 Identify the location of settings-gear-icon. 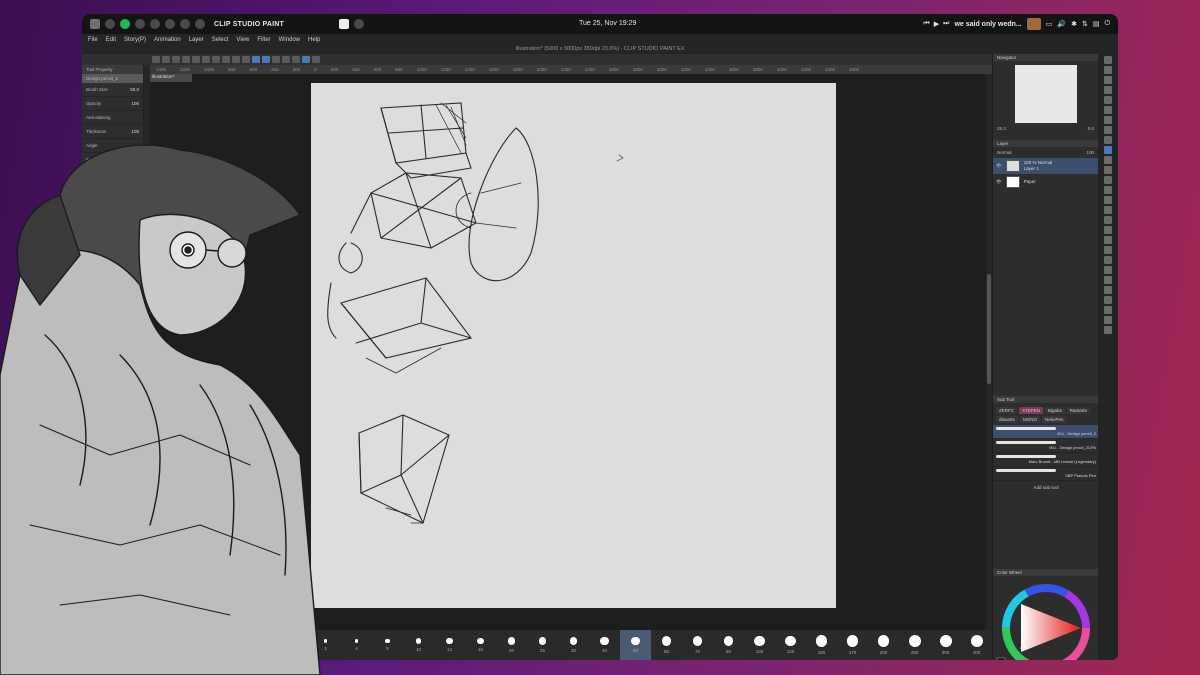
(216, 59).